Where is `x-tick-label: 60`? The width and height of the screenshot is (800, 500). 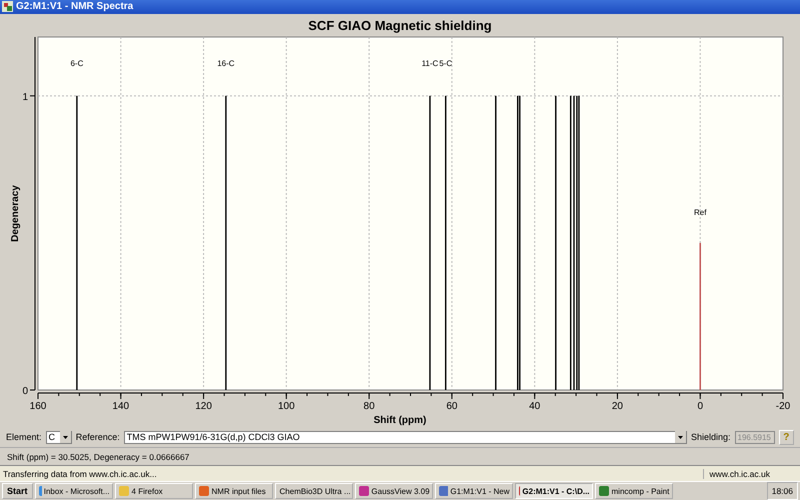 x-tick-label: 60 is located at coordinates (452, 406).